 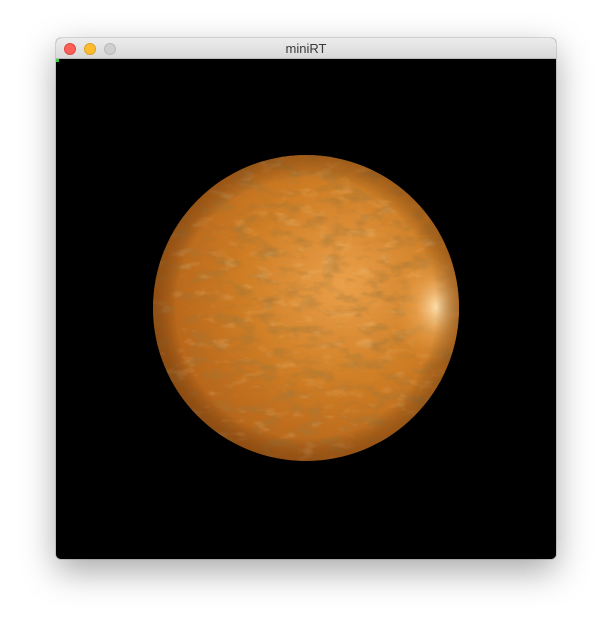 I want to click on window-title: miniRT, so click(x=306, y=48).